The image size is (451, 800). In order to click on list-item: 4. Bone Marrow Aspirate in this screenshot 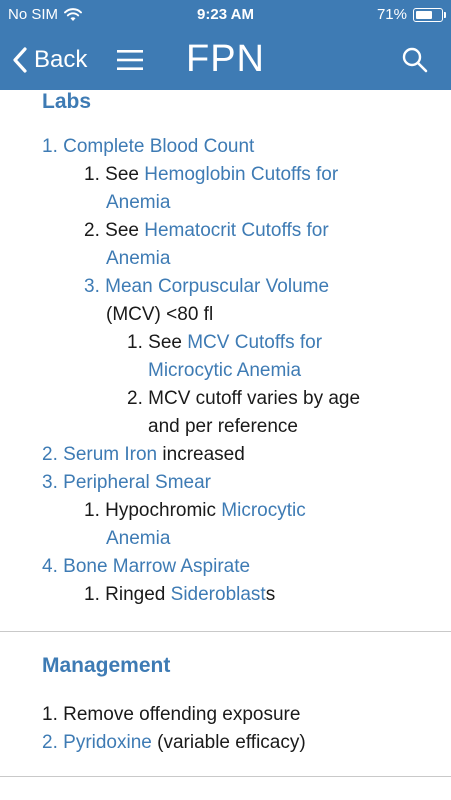, I will do `click(146, 567)`.